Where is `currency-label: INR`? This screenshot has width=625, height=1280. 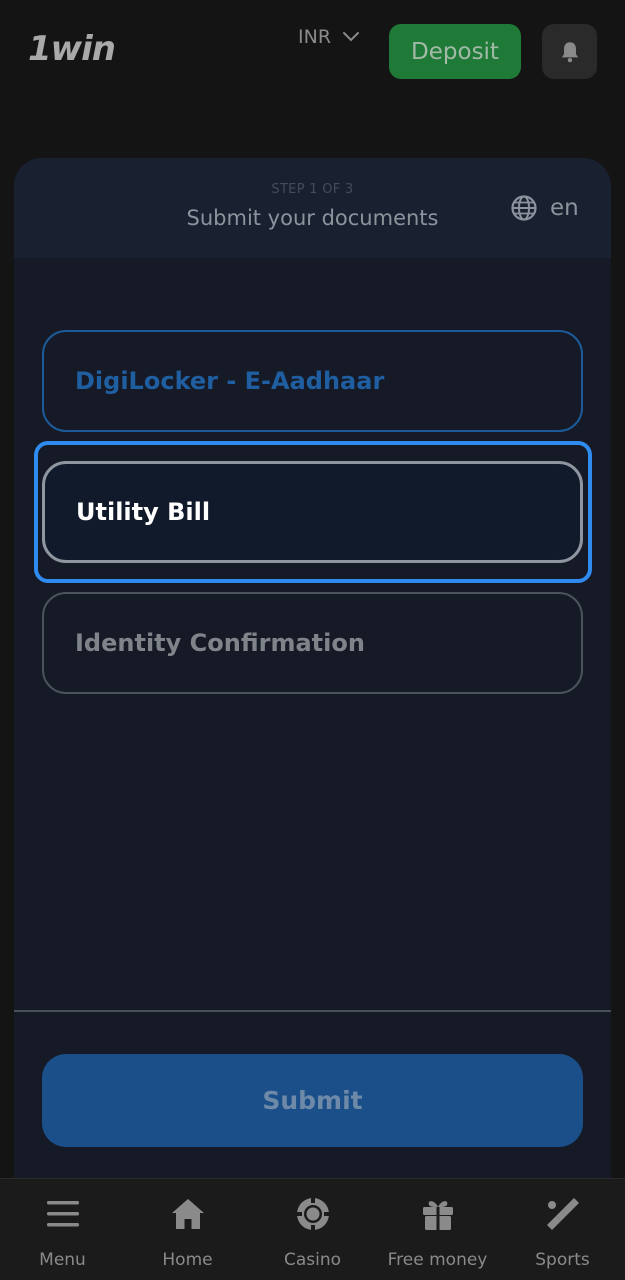
currency-label: INR is located at coordinates (315, 37).